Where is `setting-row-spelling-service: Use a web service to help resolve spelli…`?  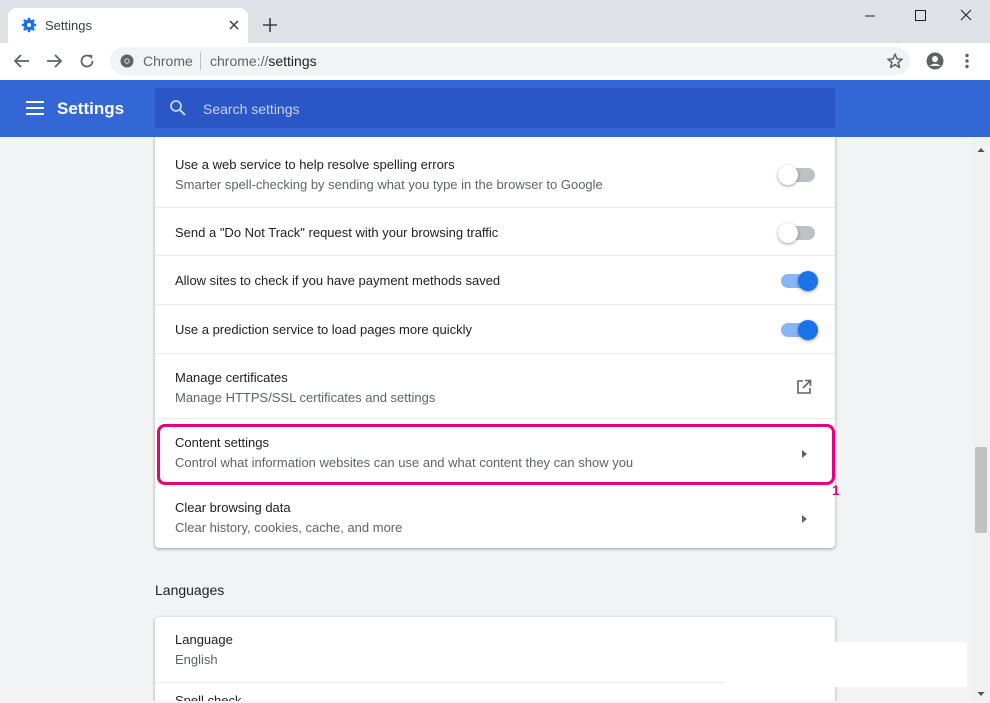
setting-row-spelling-service: Use a web service to help resolve spelli… is located at coordinates (495, 172).